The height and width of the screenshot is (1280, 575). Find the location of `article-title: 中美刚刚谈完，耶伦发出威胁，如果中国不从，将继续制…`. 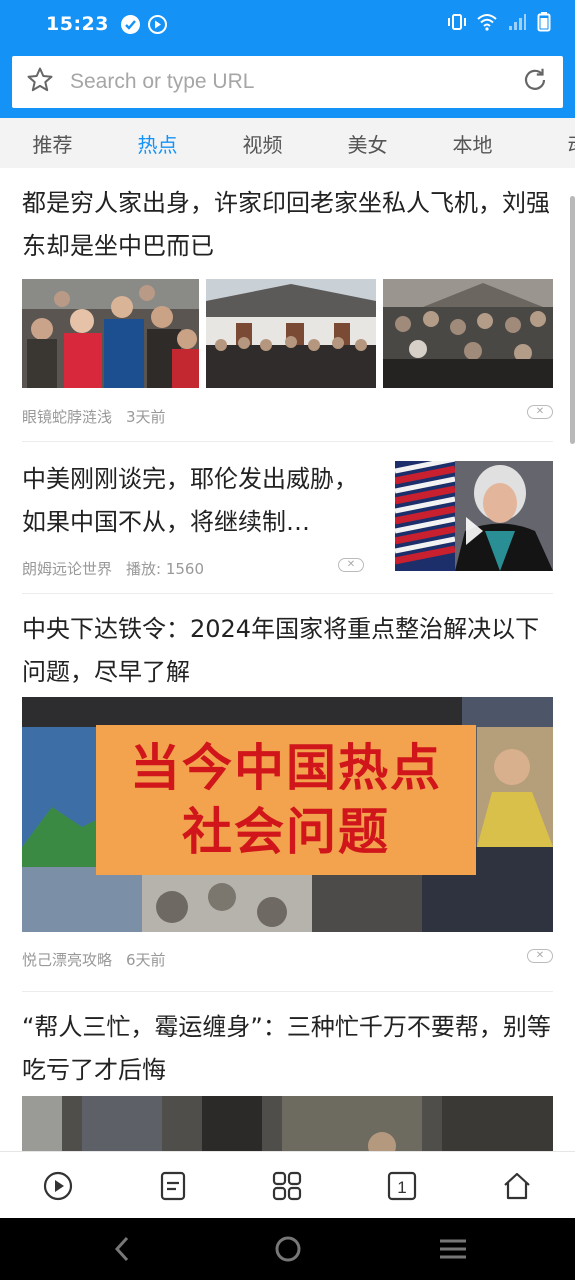

article-title: 中美刚刚谈完，耶伦发出威胁，如果中国不从，将继续制… is located at coordinates (197, 501).